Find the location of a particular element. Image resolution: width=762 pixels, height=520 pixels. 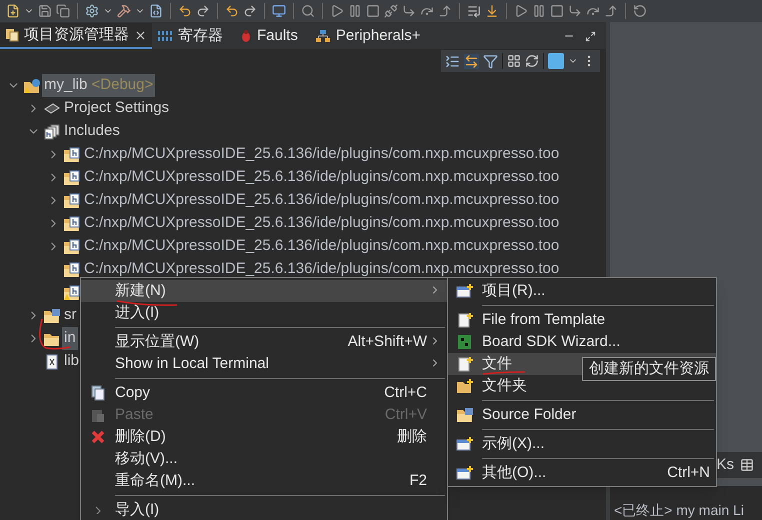

console-text: <已终止> my main Li is located at coordinates (679, 510).